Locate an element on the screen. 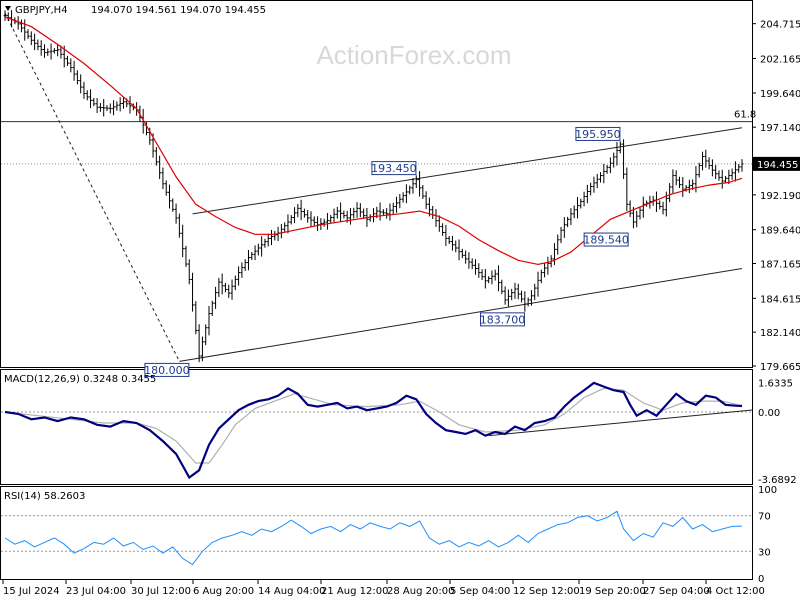  macd-tick-label: 0.00 is located at coordinates (769, 413).